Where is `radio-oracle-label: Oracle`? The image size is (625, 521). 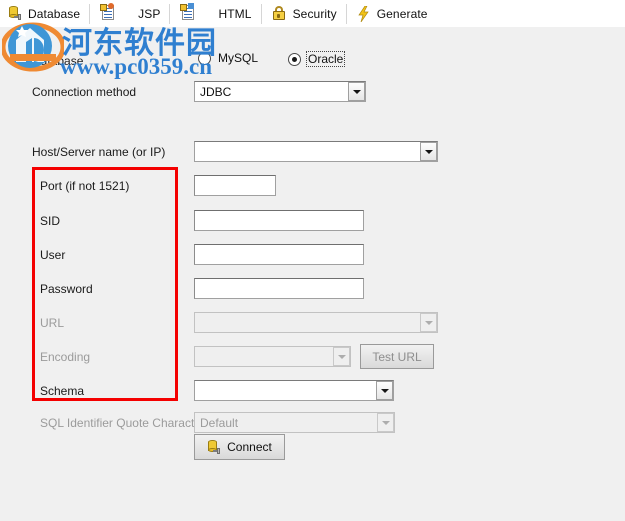 radio-oracle-label: Oracle is located at coordinates (326, 59).